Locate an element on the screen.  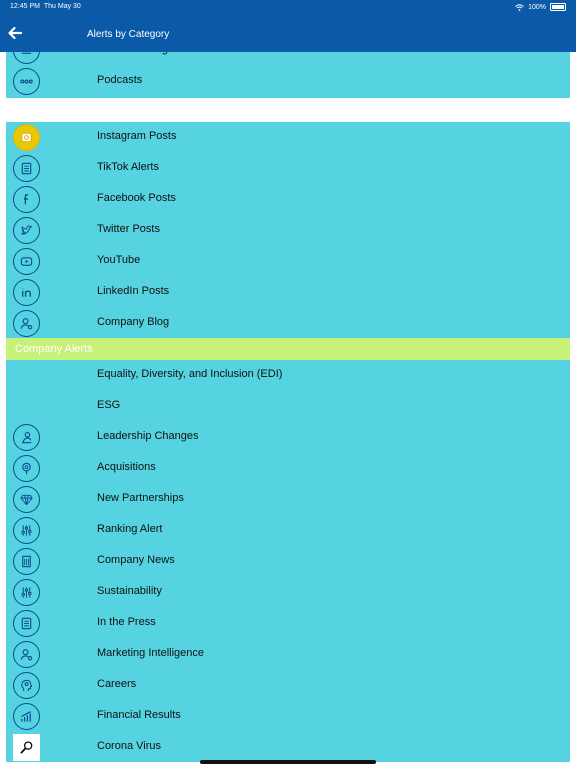
list-item-label: Ranking Alert is located at coordinates (130, 529).